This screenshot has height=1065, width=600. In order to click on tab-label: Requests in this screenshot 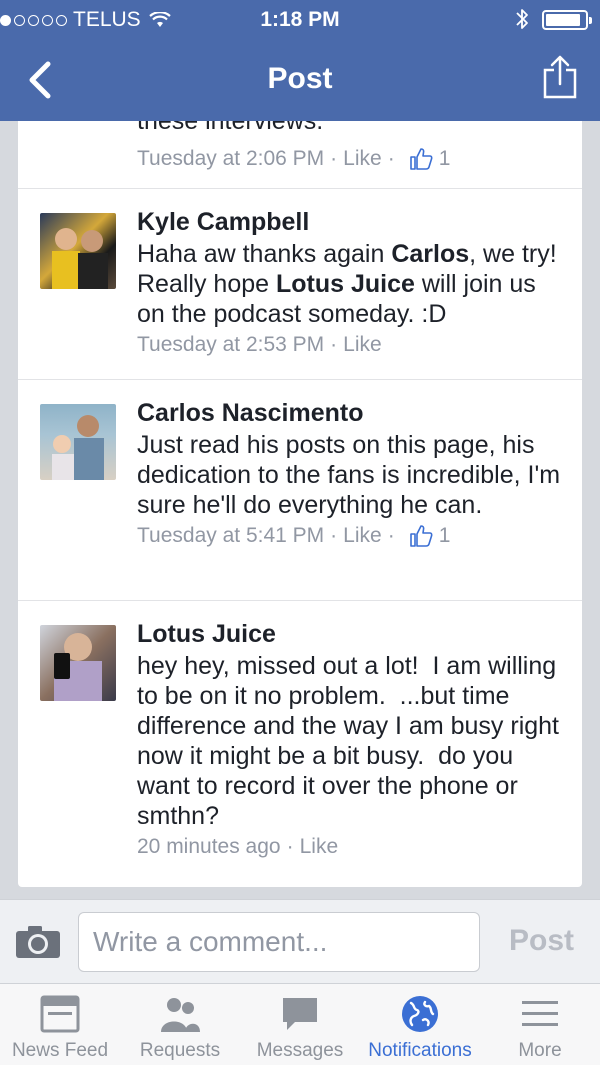, I will do `click(180, 1050)`.